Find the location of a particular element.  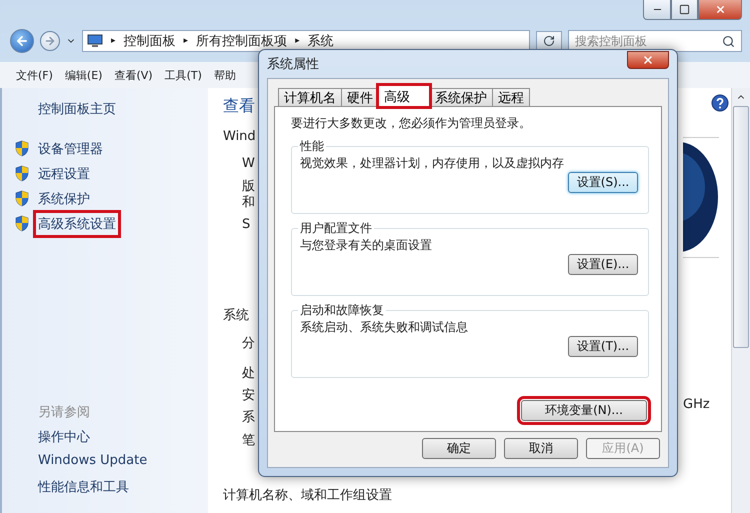

group-description: 系统启动、系统失败和调试信息 is located at coordinates (384, 327).